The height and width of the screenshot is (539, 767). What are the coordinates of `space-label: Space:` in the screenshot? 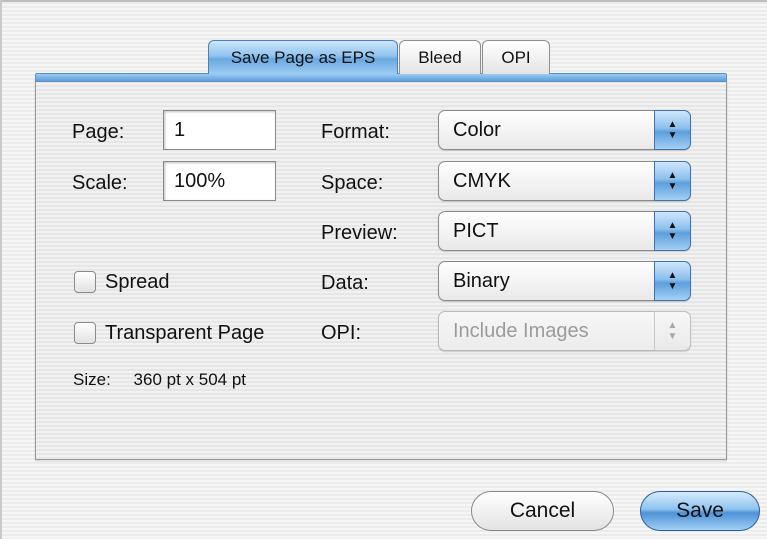 It's located at (352, 183).